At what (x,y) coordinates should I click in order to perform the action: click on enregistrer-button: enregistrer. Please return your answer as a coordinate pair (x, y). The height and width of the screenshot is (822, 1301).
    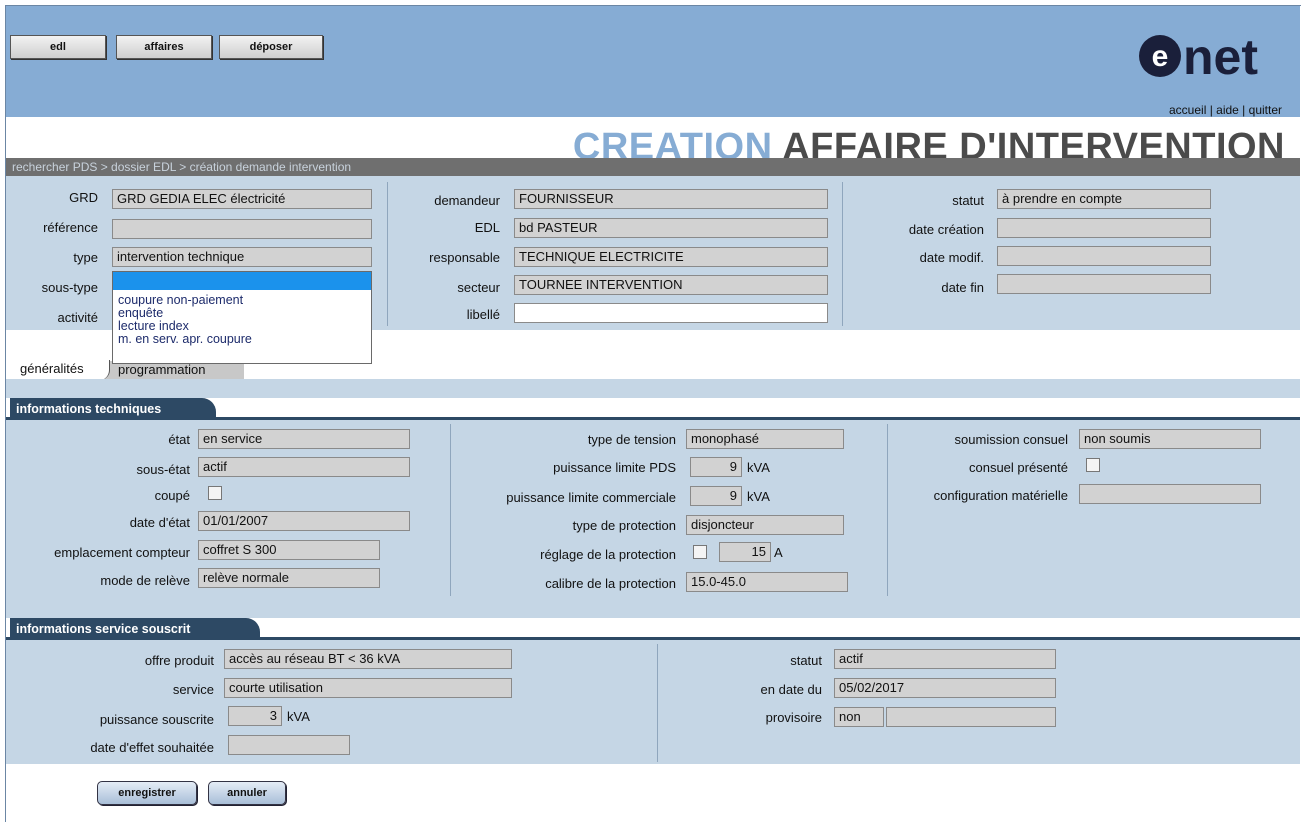
    Looking at the image, I should click on (147, 793).